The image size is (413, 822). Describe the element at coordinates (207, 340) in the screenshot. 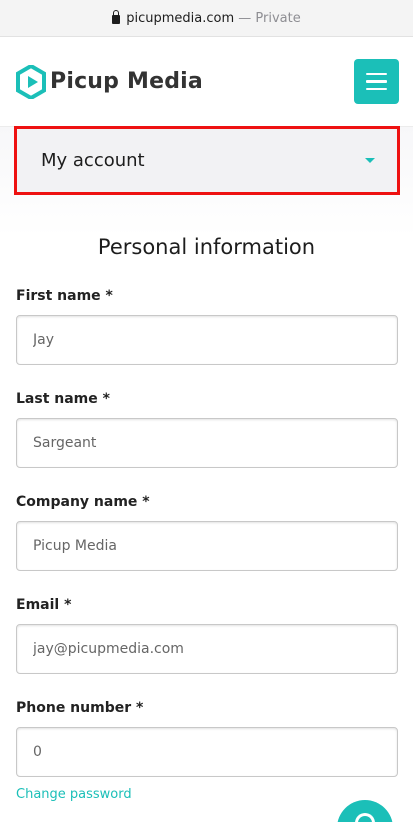

I see `first-name-field` at that location.